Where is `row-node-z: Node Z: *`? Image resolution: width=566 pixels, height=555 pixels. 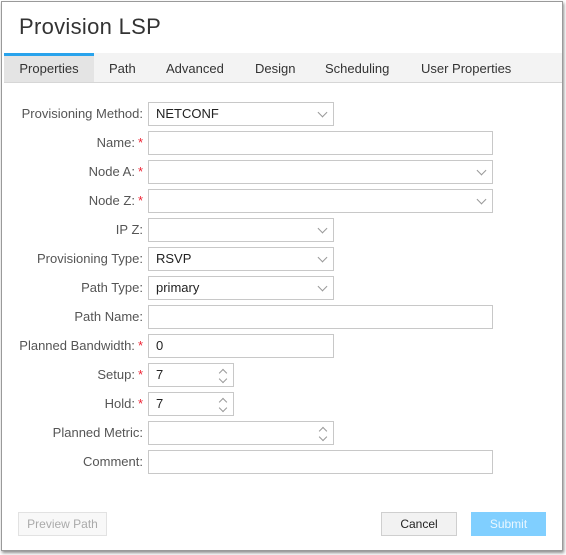 row-node-z: Node Z: * is located at coordinates (283, 201).